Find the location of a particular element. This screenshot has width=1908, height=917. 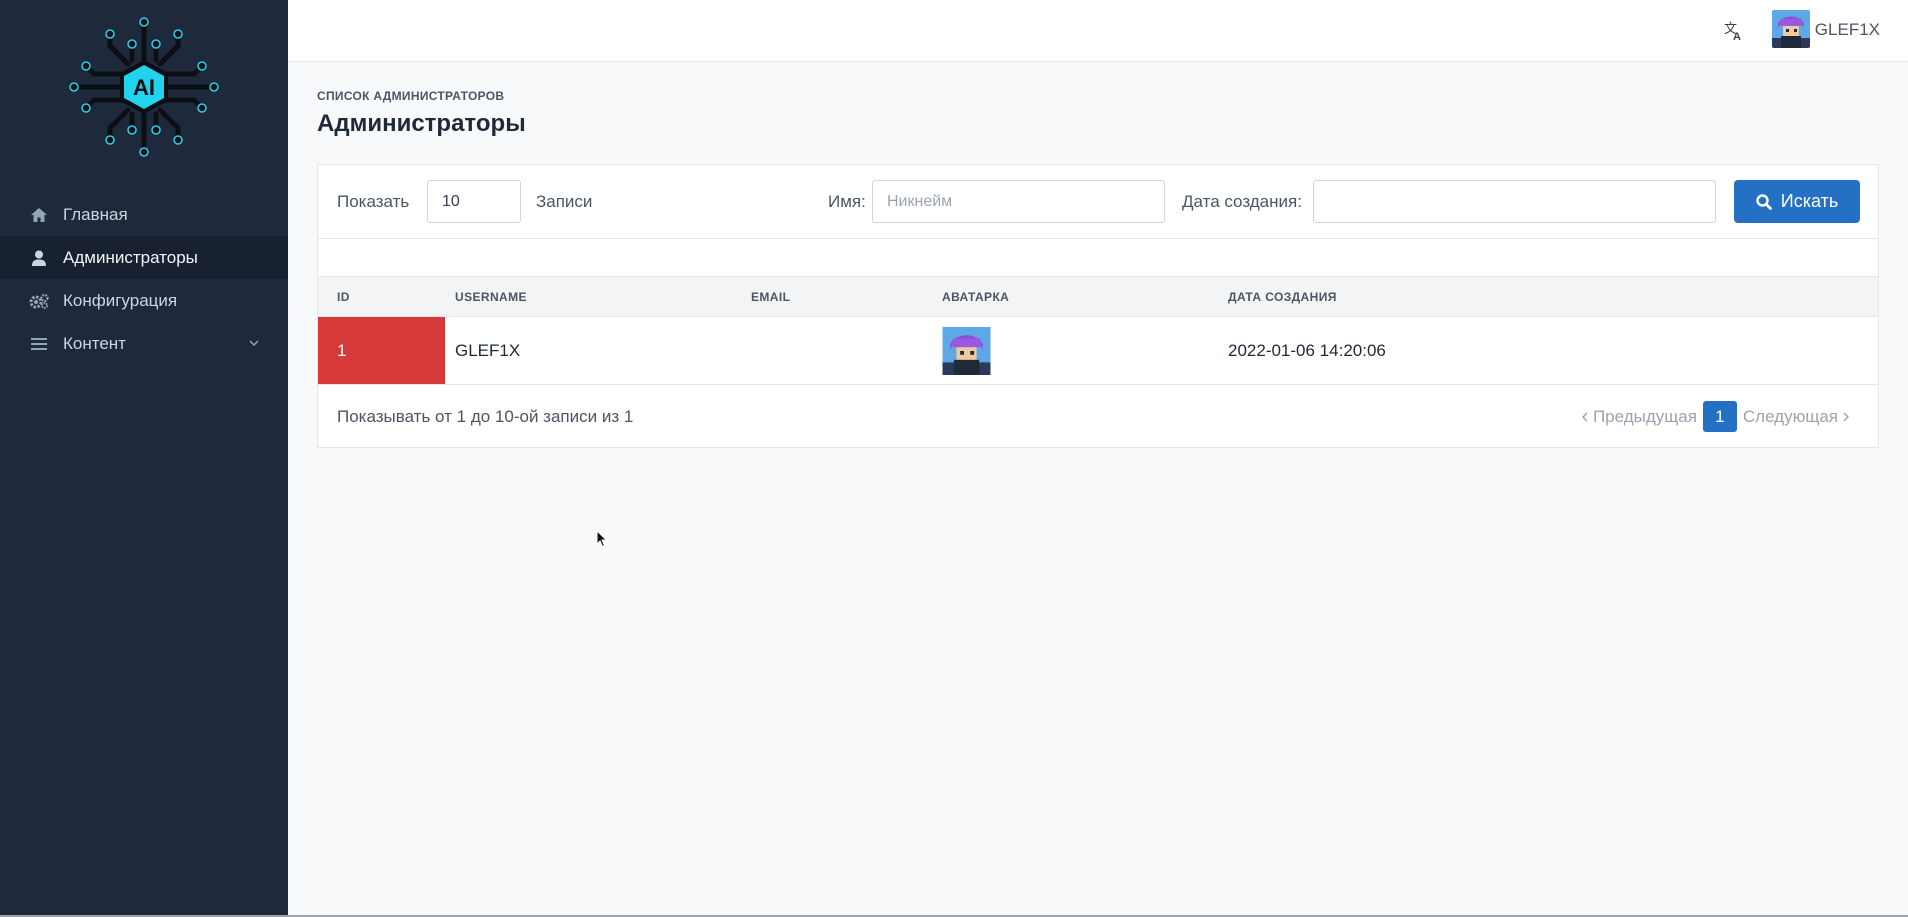

sidebar-item-label: Конфигурация is located at coordinates (120, 300).